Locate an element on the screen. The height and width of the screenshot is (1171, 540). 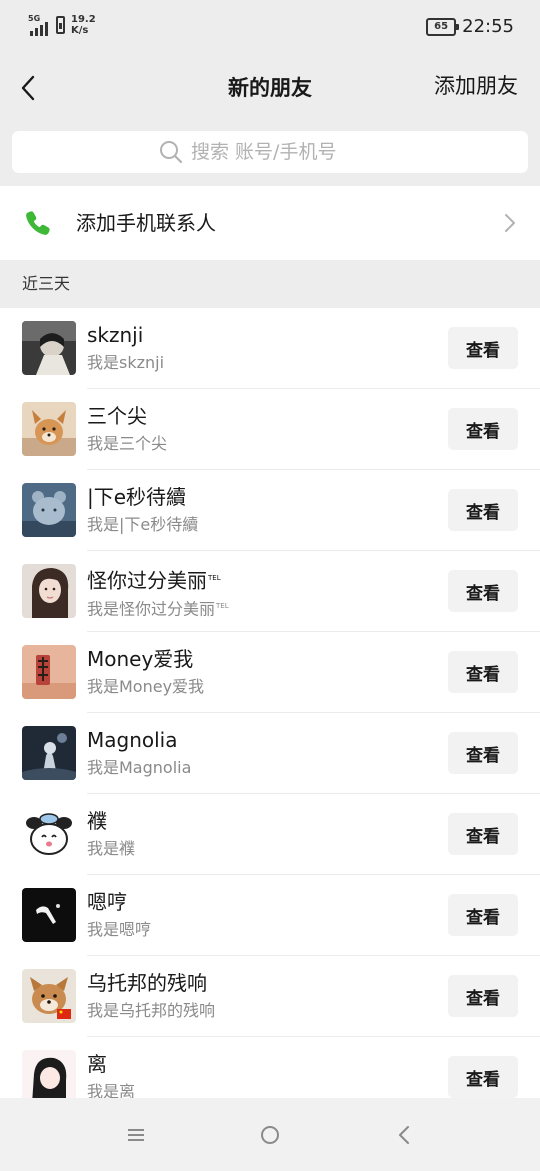
section-header: 近三天 is located at coordinates (270, 284).